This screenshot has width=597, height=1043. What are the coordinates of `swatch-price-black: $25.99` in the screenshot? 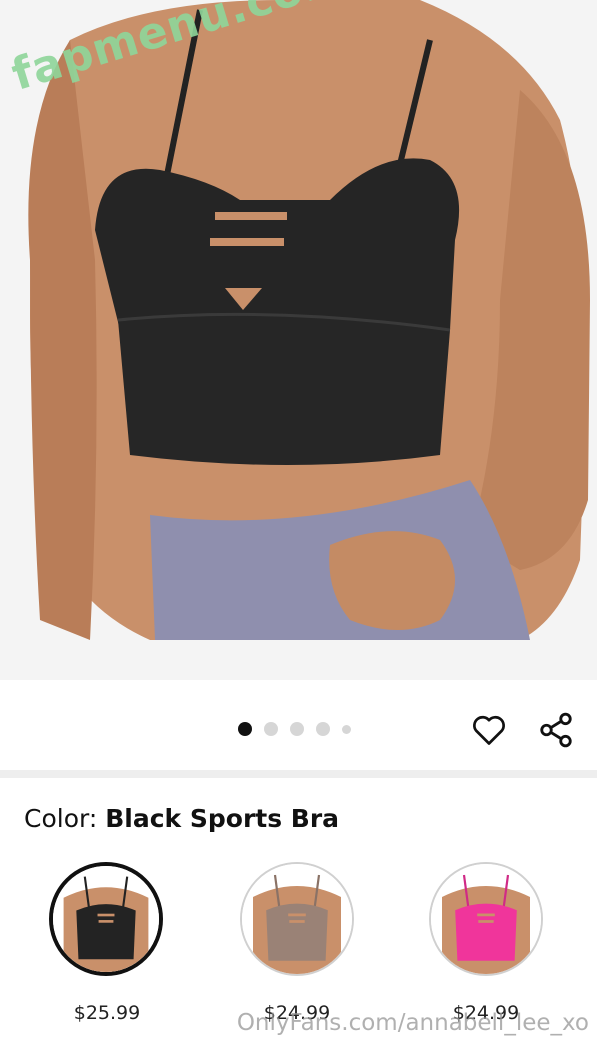 It's located at (107, 1013).